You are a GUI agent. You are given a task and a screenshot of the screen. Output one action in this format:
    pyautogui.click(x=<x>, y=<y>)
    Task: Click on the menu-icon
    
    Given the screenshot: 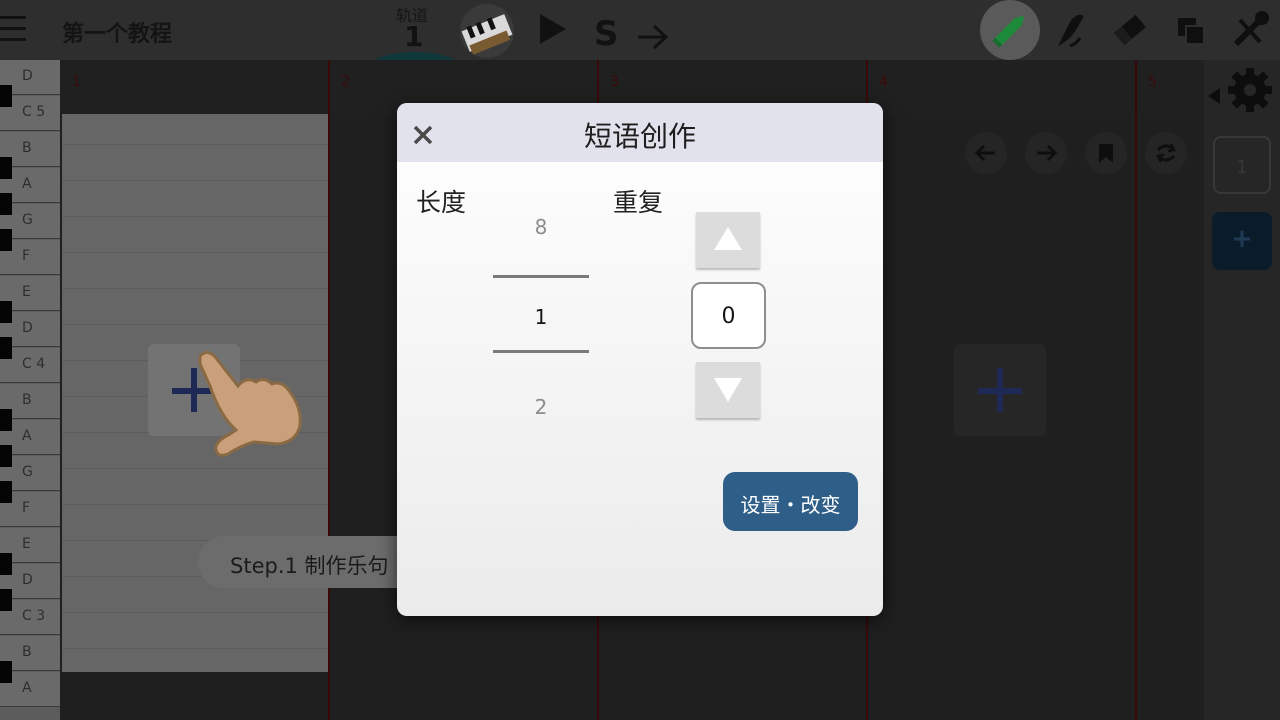 What is the action you would take?
    pyautogui.click(x=13, y=29)
    